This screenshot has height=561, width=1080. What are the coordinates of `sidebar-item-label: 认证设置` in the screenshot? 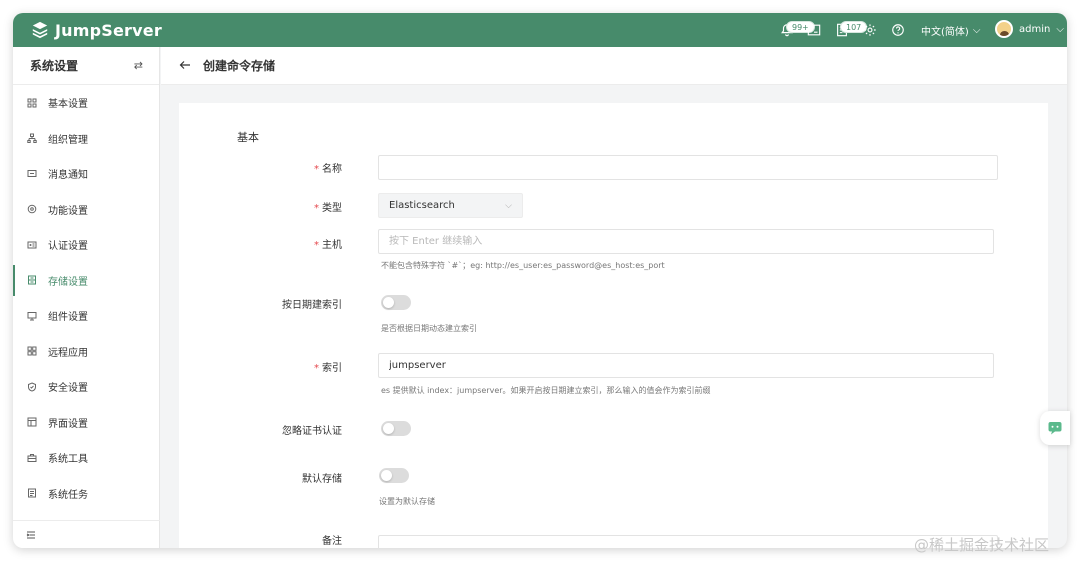 It's located at (68, 247).